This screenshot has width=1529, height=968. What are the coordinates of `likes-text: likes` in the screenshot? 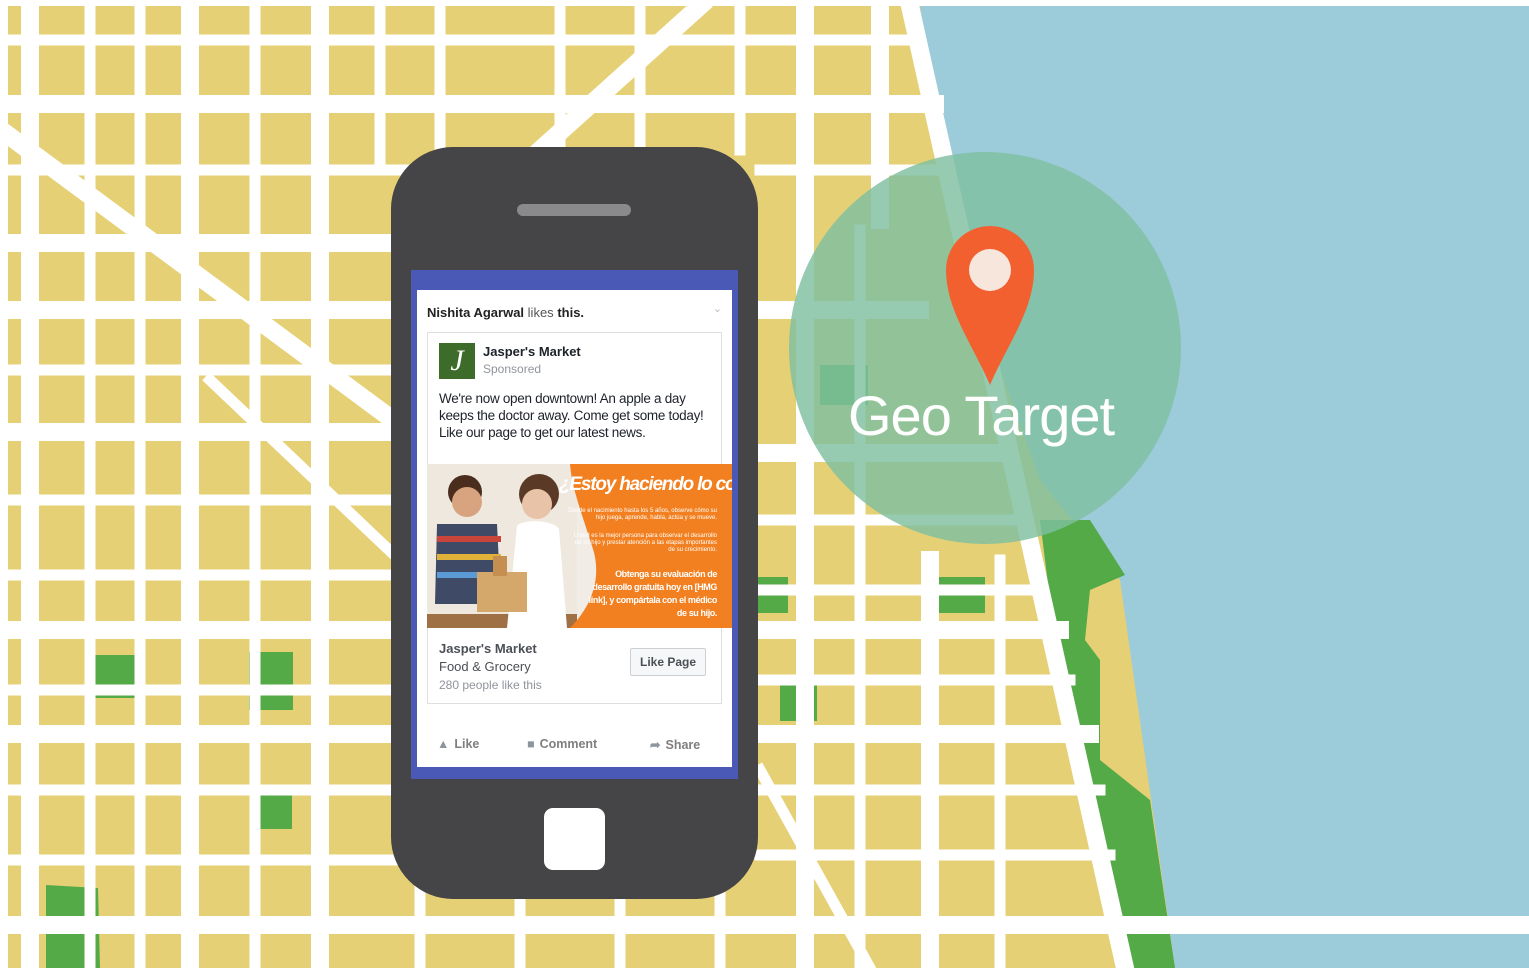 It's located at (540, 312).